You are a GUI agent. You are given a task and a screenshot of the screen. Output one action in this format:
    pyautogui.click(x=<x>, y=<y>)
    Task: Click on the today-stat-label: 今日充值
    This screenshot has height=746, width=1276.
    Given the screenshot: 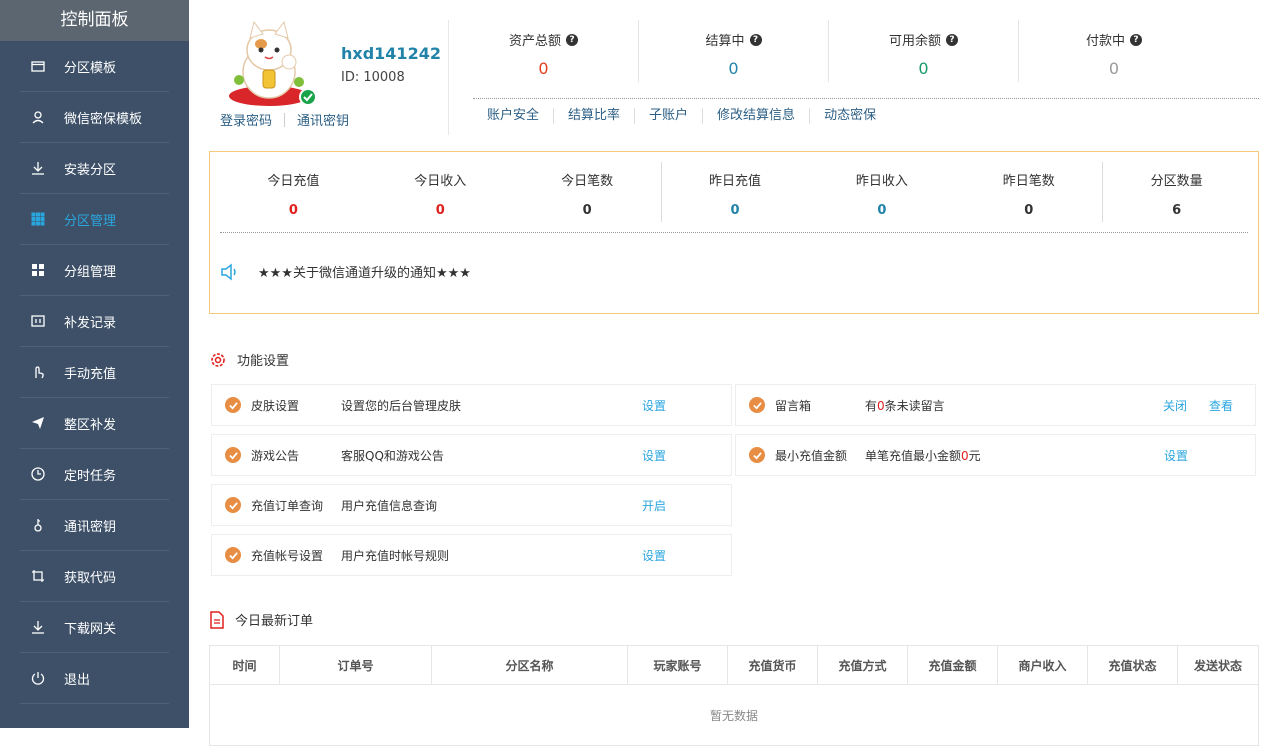 What is the action you would take?
    pyautogui.click(x=293, y=181)
    